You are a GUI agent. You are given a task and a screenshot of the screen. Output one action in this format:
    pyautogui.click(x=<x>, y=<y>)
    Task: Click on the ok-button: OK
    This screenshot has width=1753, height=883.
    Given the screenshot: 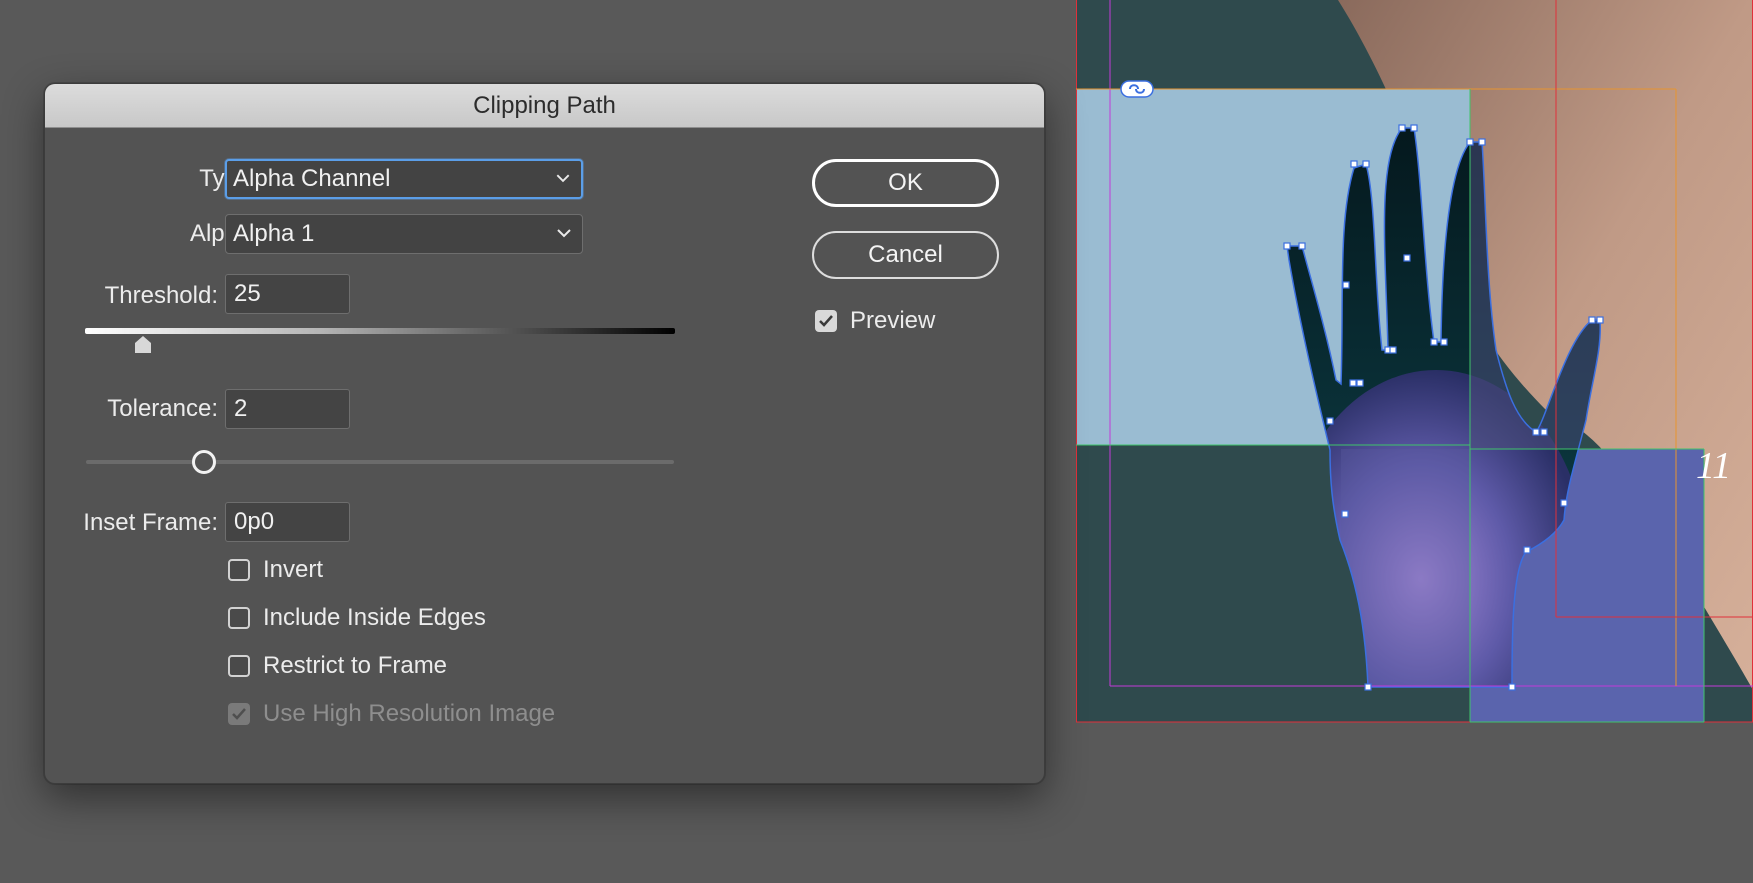 What is the action you would take?
    pyautogui.click(x=905, y=183)
    